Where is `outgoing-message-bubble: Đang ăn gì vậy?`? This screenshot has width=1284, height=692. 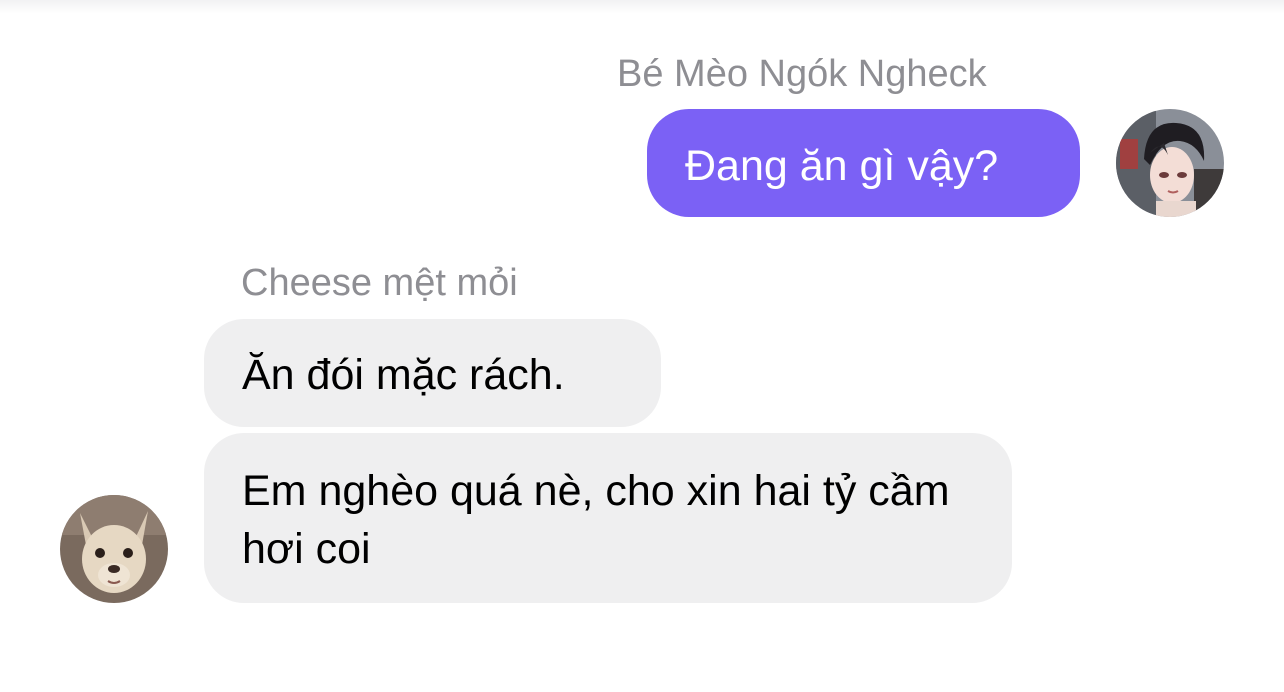
outgoing-message-bubble: Đang ăn gì vậy? is located at coordinates (863, 163).